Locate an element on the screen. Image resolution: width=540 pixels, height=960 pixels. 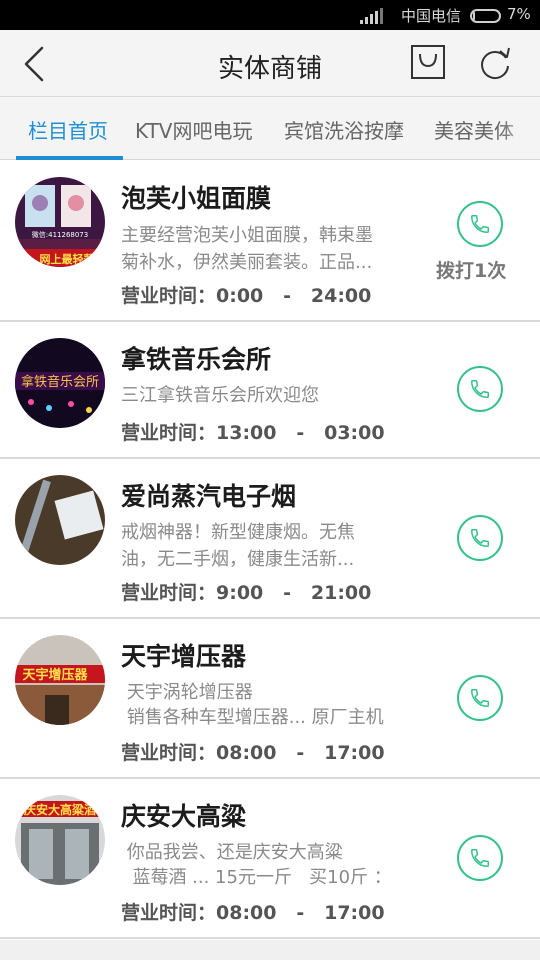
tabs-fade is located at coordinates (520, 128).